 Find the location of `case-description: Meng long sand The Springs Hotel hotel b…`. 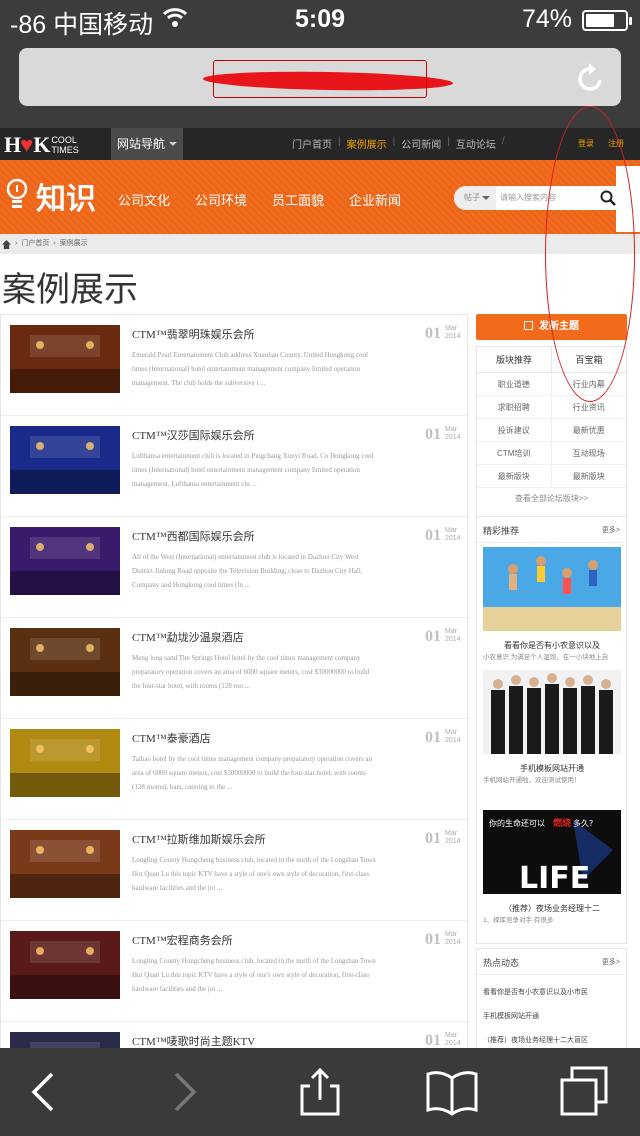

case-description: Meng long sand The Springs Hotel hotel b… is located at coordinates (251, 672).